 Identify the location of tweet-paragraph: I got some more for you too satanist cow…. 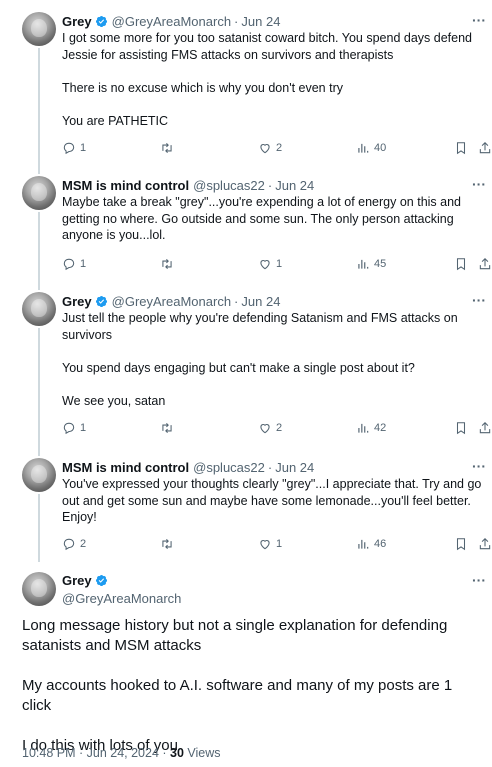
(267, 46).